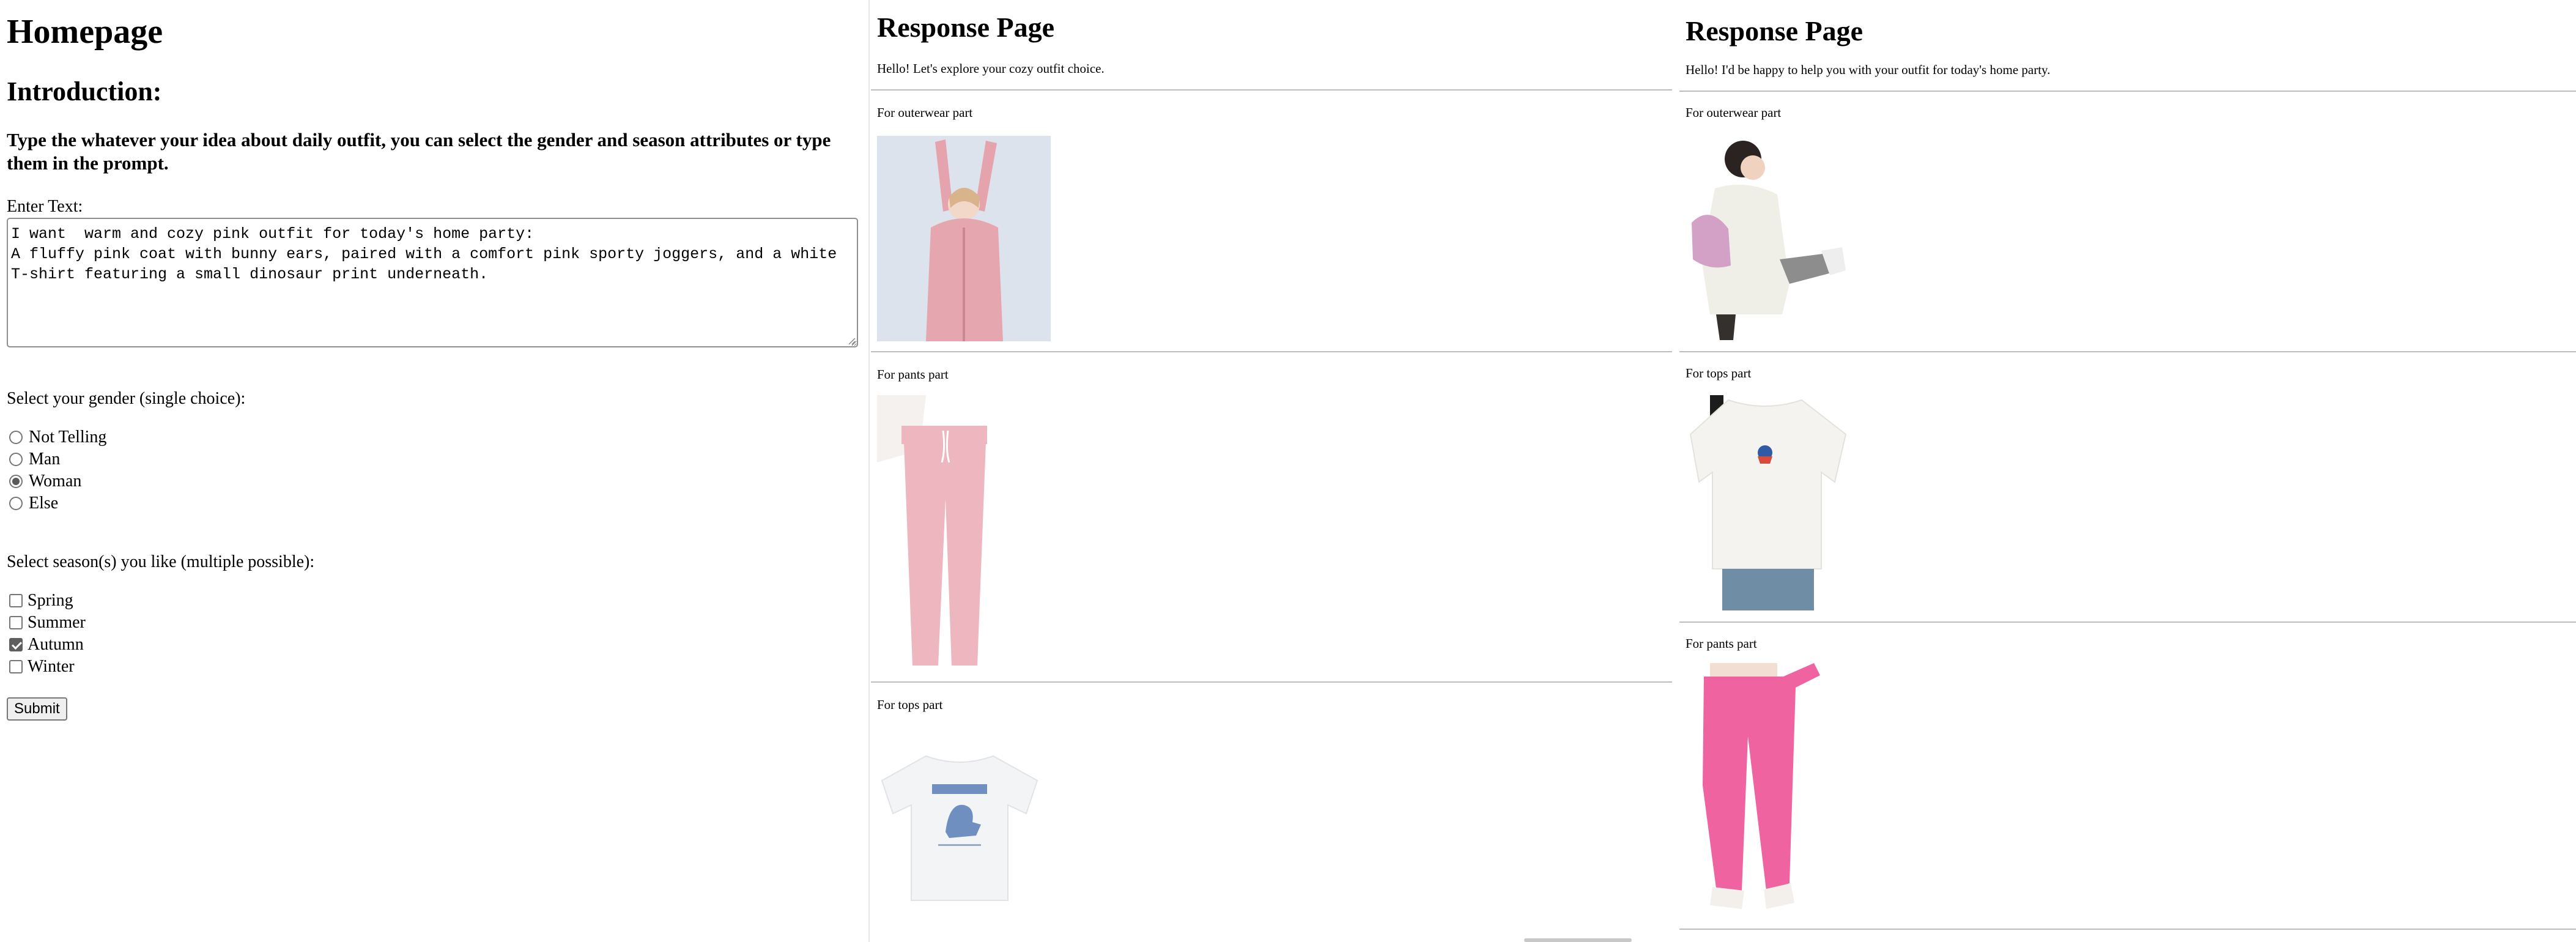  I want to click on horizontal-scrollbar, so click(1578, 940).